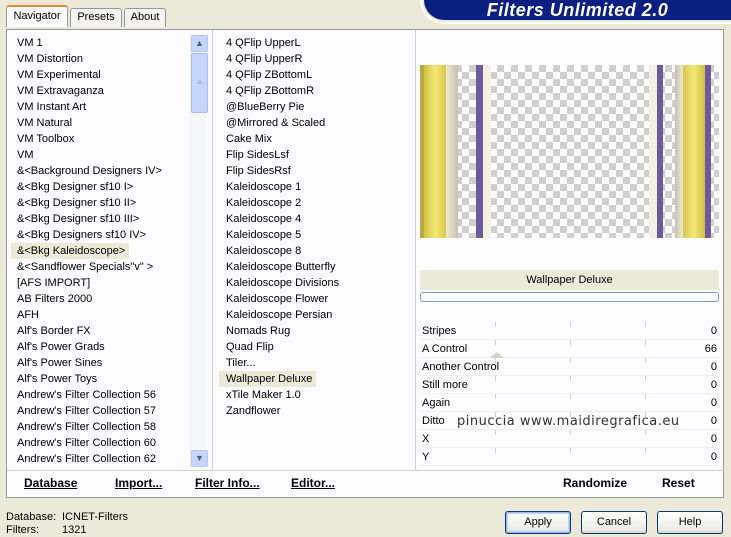 Image resolution: width=731 pixels, height=537 pixels. Describe the element at coordinates (101, 267) in the screenshot. I see `category-item: &<Sandflower Specials"v" >` at that location.